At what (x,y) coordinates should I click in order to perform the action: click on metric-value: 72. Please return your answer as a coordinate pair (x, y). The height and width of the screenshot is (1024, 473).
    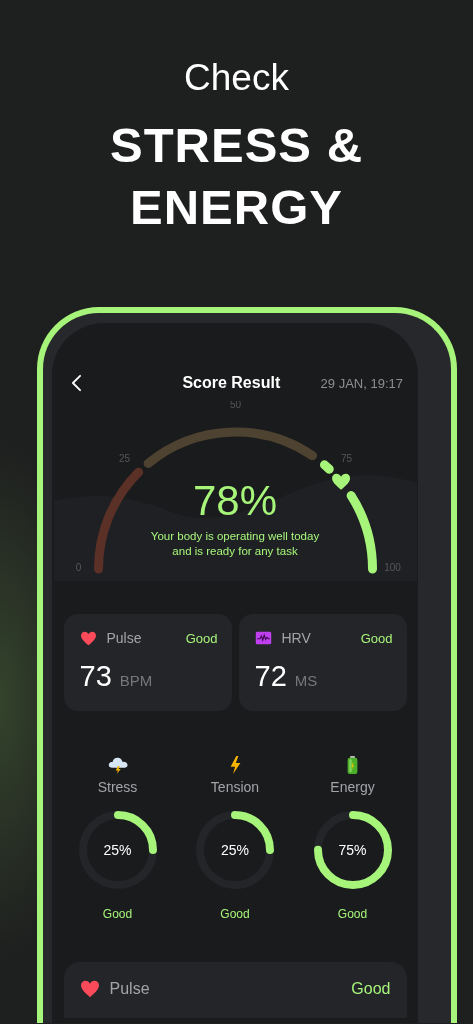
    Looking at the image, I should click on (270, 676).